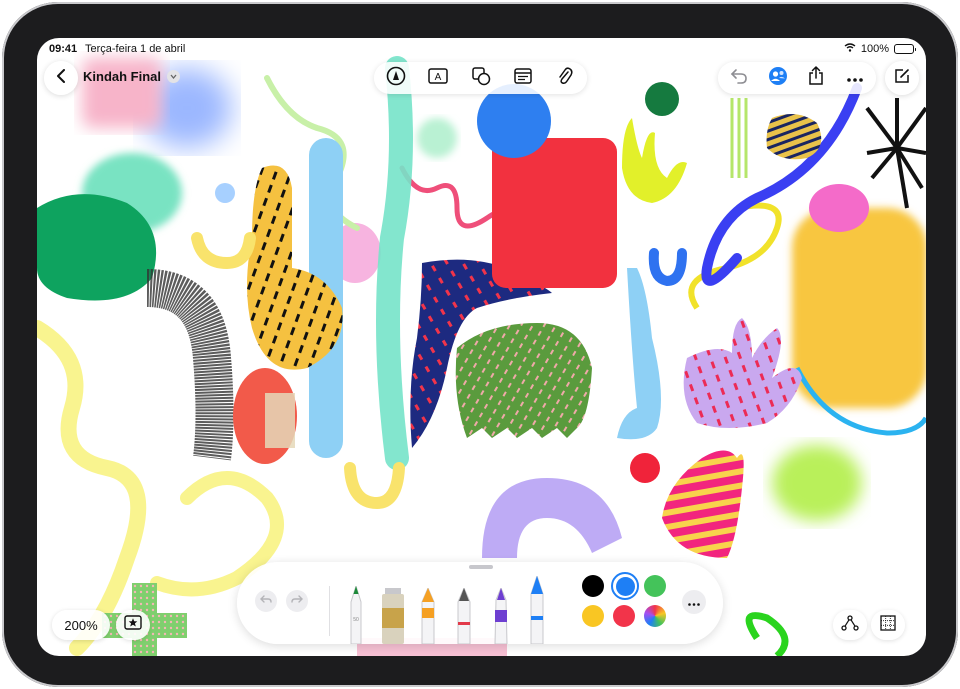  I want to click on yellow-u-left, so click(223, 251).